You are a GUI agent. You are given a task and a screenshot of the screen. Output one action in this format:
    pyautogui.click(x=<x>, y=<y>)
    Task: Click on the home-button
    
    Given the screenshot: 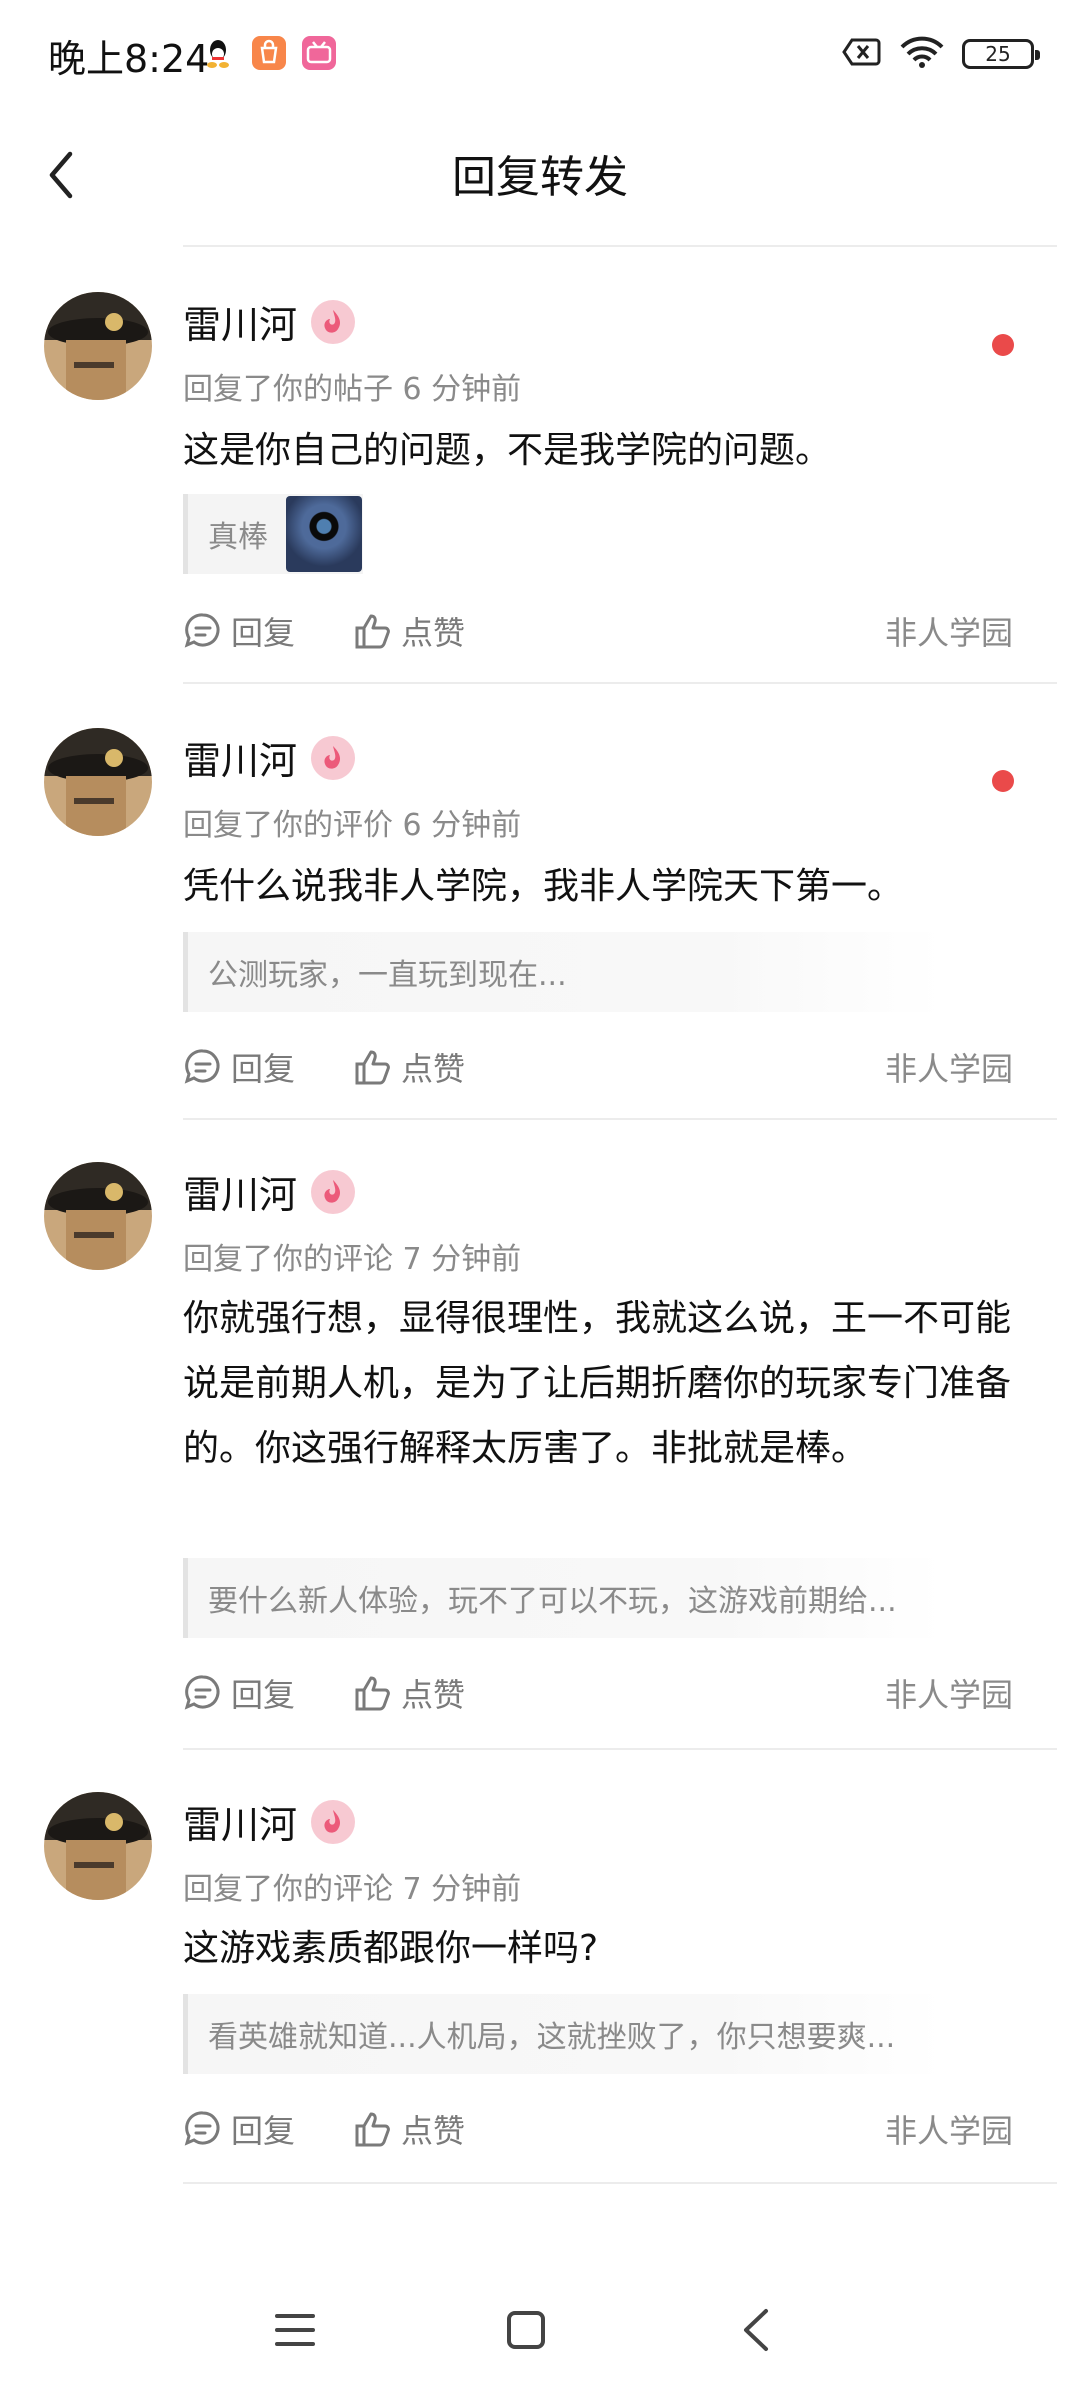 What is the action you would take?
    pyautogui.click(x=526, y=2330)
    